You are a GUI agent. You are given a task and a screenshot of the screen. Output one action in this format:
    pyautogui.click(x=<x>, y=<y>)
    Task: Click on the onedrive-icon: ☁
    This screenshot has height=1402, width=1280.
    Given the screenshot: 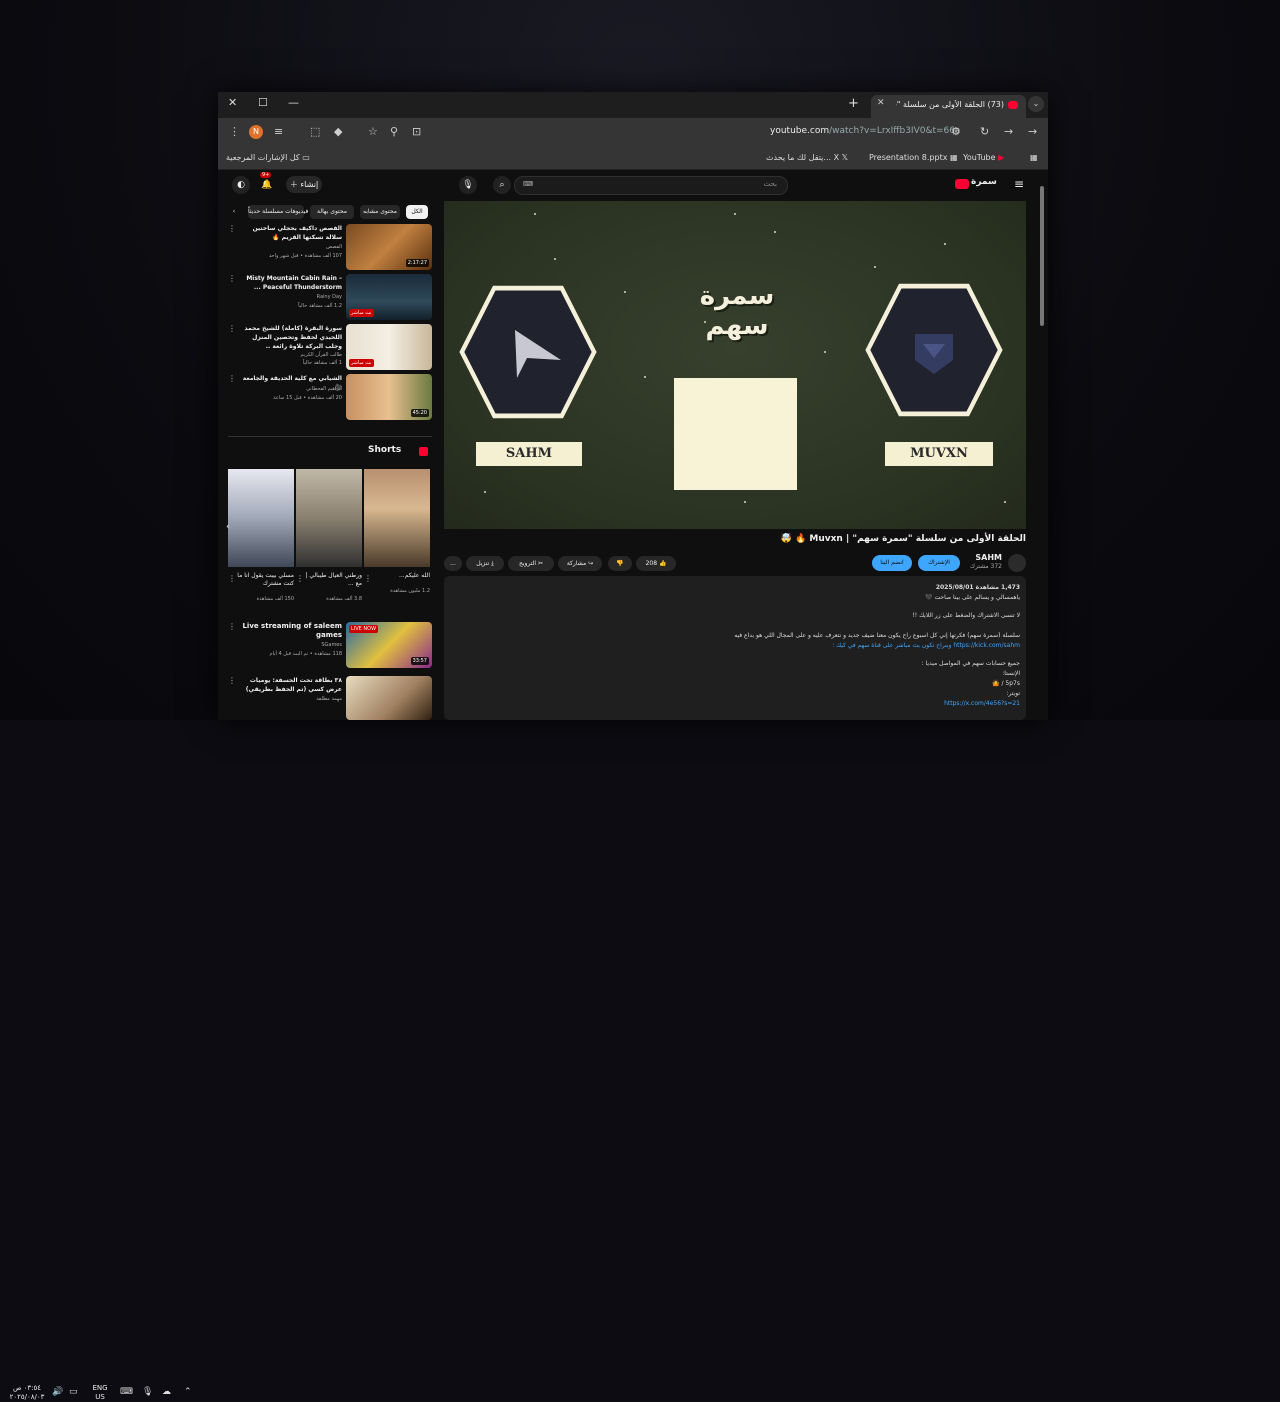 What is the action you would take?
    pyautogui.click(x=166, y=1392)
    